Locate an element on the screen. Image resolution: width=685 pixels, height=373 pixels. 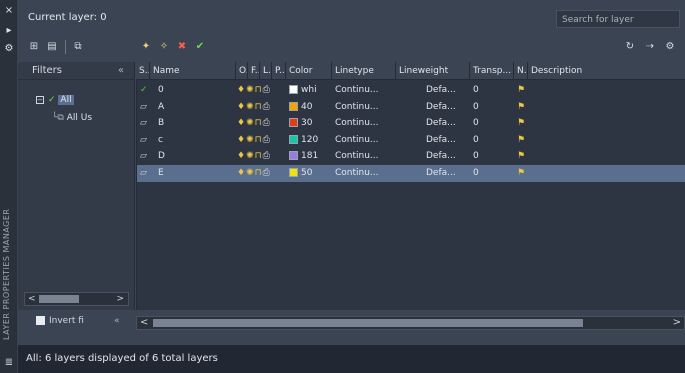
new-group-filter-icon: ▤ is located at coordinates (52, 47).